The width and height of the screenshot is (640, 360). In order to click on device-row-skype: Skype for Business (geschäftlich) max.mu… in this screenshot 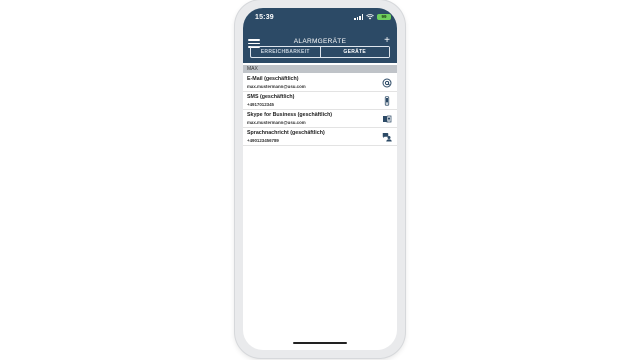, I will do `click(320, 119)`.